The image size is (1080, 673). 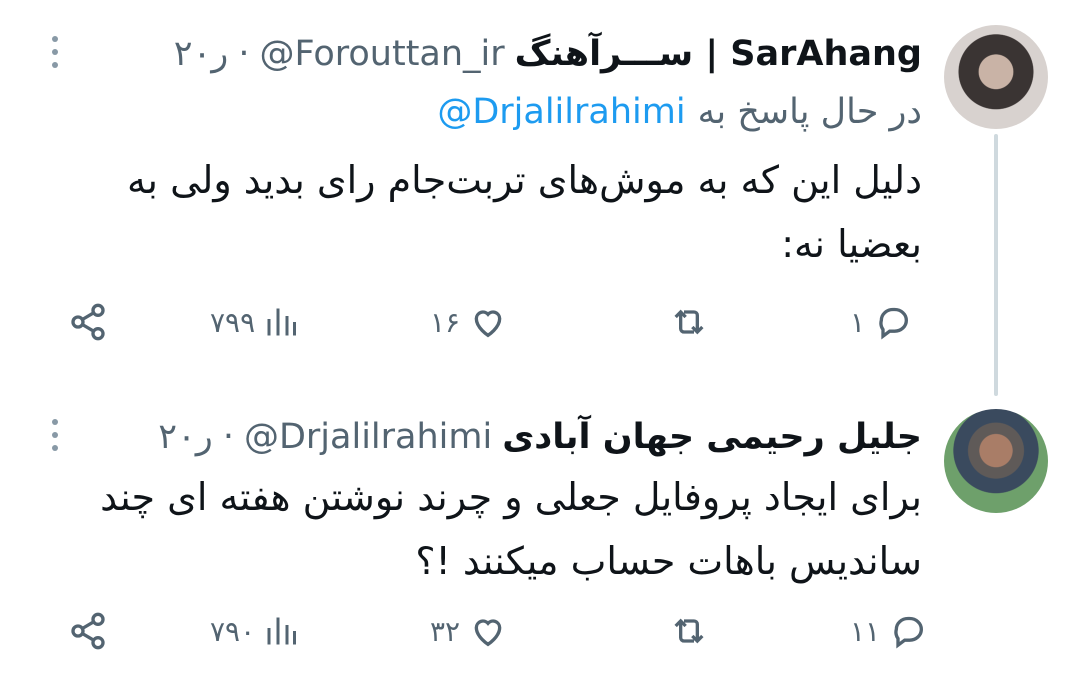 What do you see at coordinates (368, 437) in the screenshot?
I see `user-handle: @Drjalilrahimi` at bounding box center [368, 437].